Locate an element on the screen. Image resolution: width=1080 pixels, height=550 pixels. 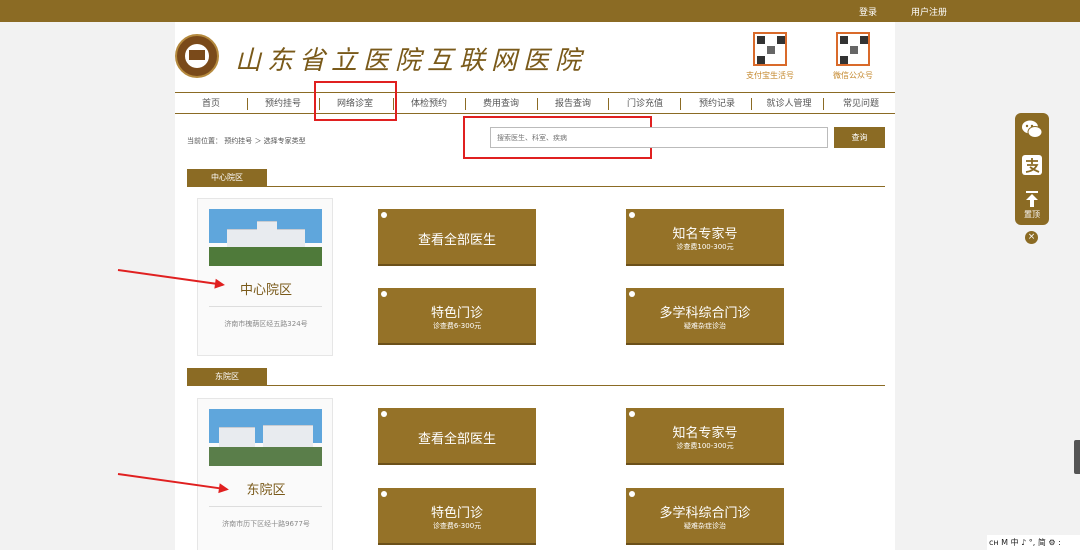
edge-widget is located at coordinates (1077, 457).